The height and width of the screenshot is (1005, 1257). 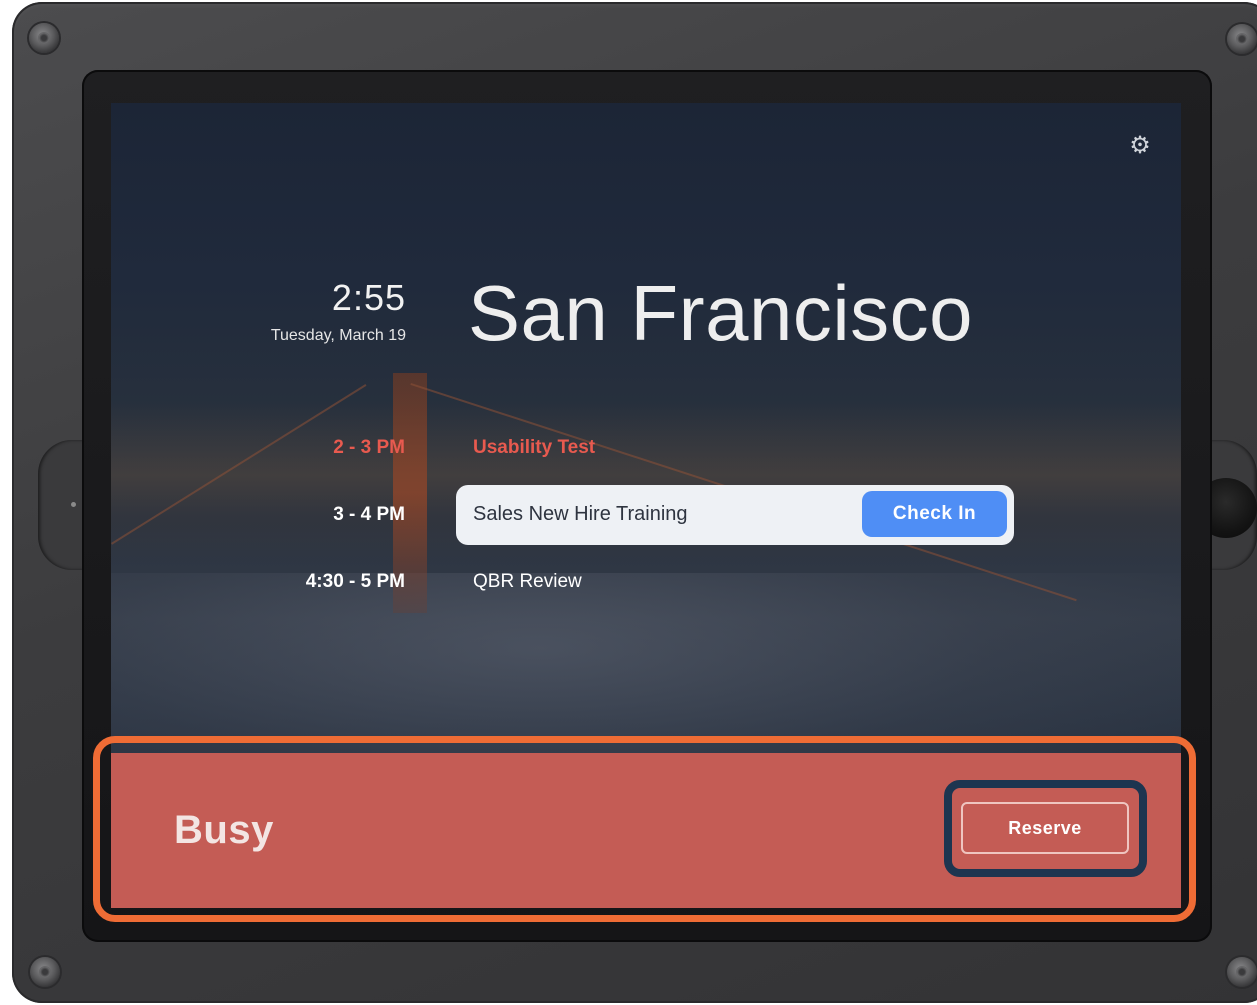 What do you see at coordinates (721, 313) in the screenshot?
I see `room-name: San Francisco` at bounding box center [721, 313].